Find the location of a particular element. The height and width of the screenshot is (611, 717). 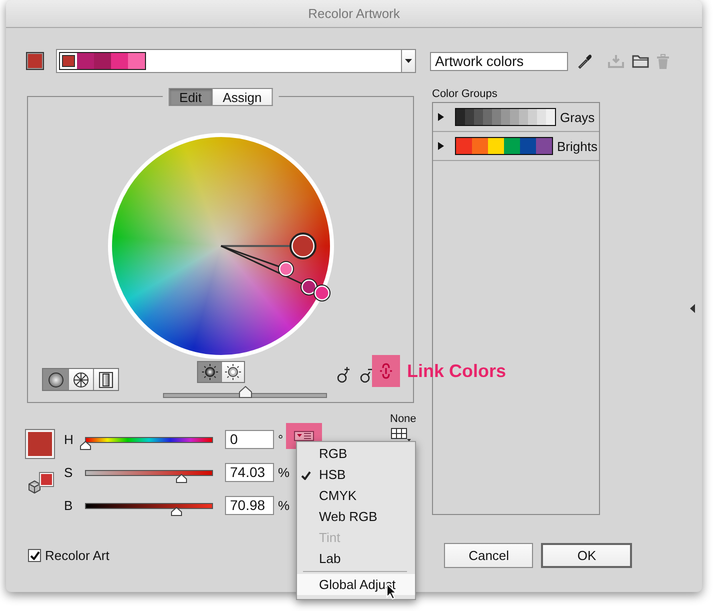

menu-item: Web RGB is located at coordinates (356, 516).